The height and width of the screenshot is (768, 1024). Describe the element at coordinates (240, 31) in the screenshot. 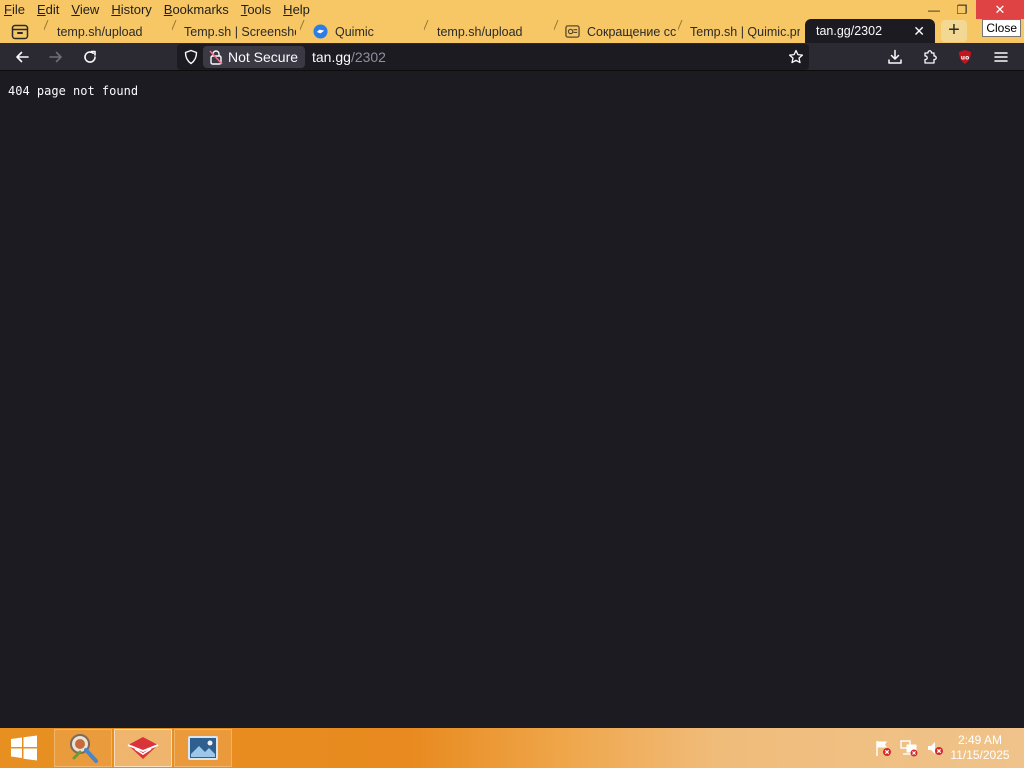

I see `tab-title: Temp.sh | Screensho` at that location.